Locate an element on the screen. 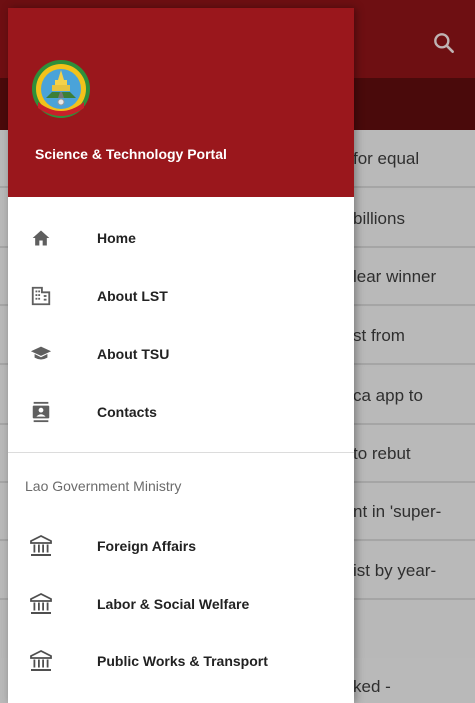  drawer-title: Science & Technology Portal is located at coordinates (131, 154).